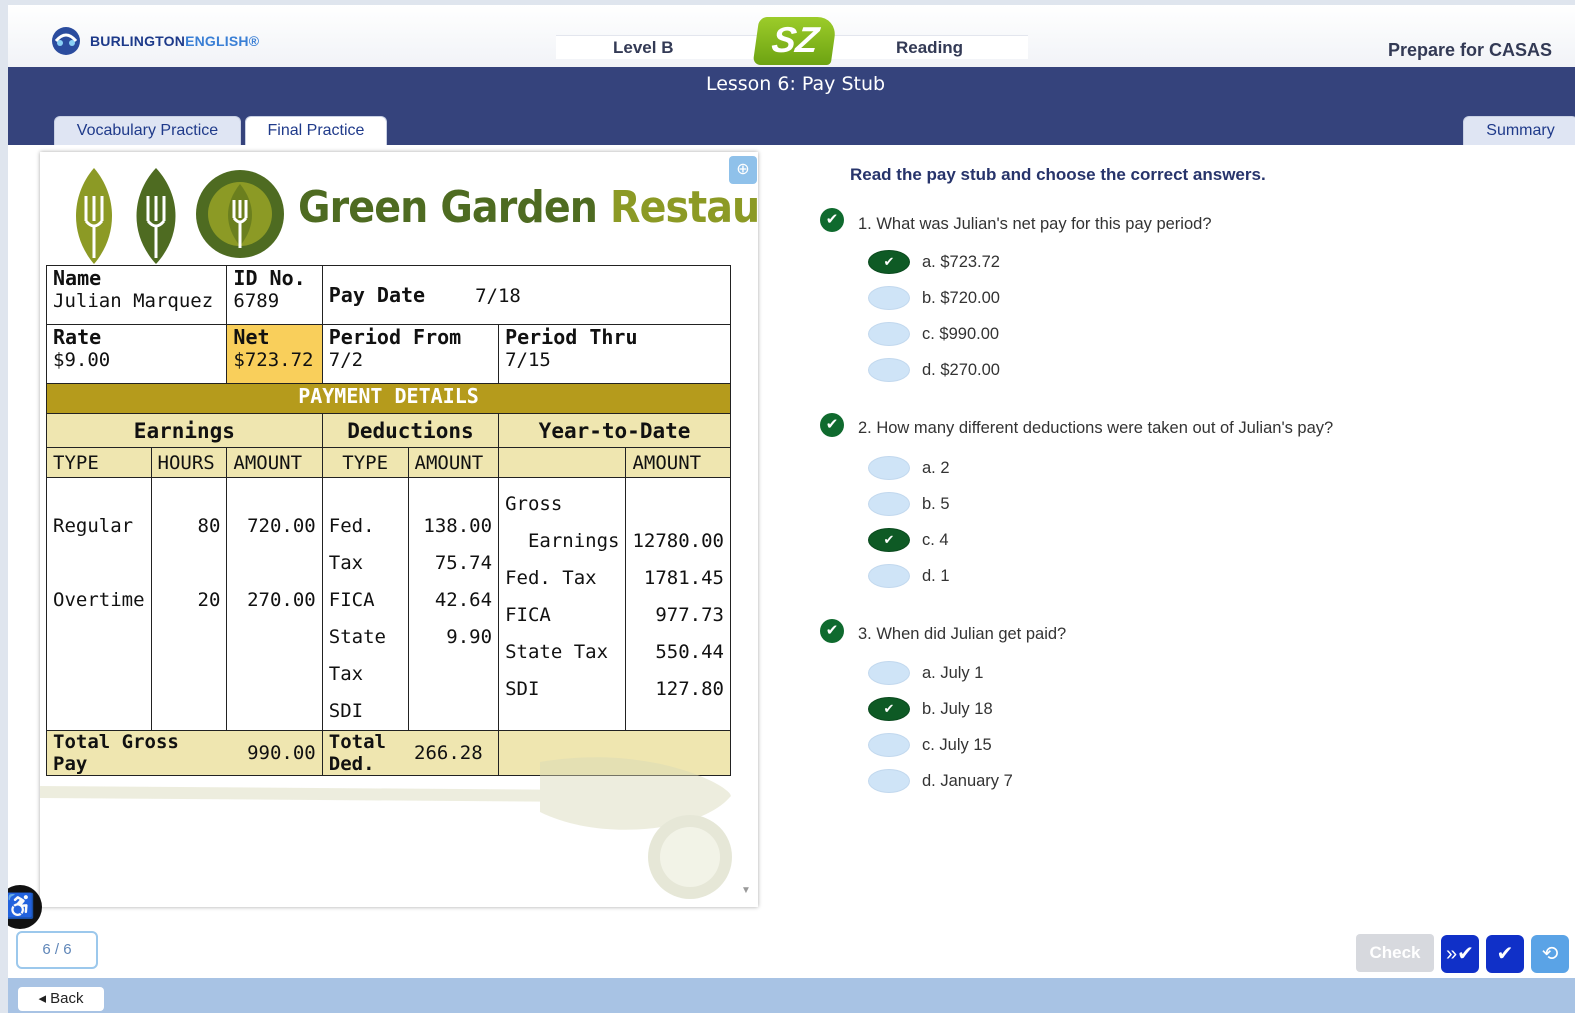 The height and width of the screenshot is (1013, 1575). Describe the element at coordinates (930, 47) in the screenshot. I see `skill-label: Reading` at that location.